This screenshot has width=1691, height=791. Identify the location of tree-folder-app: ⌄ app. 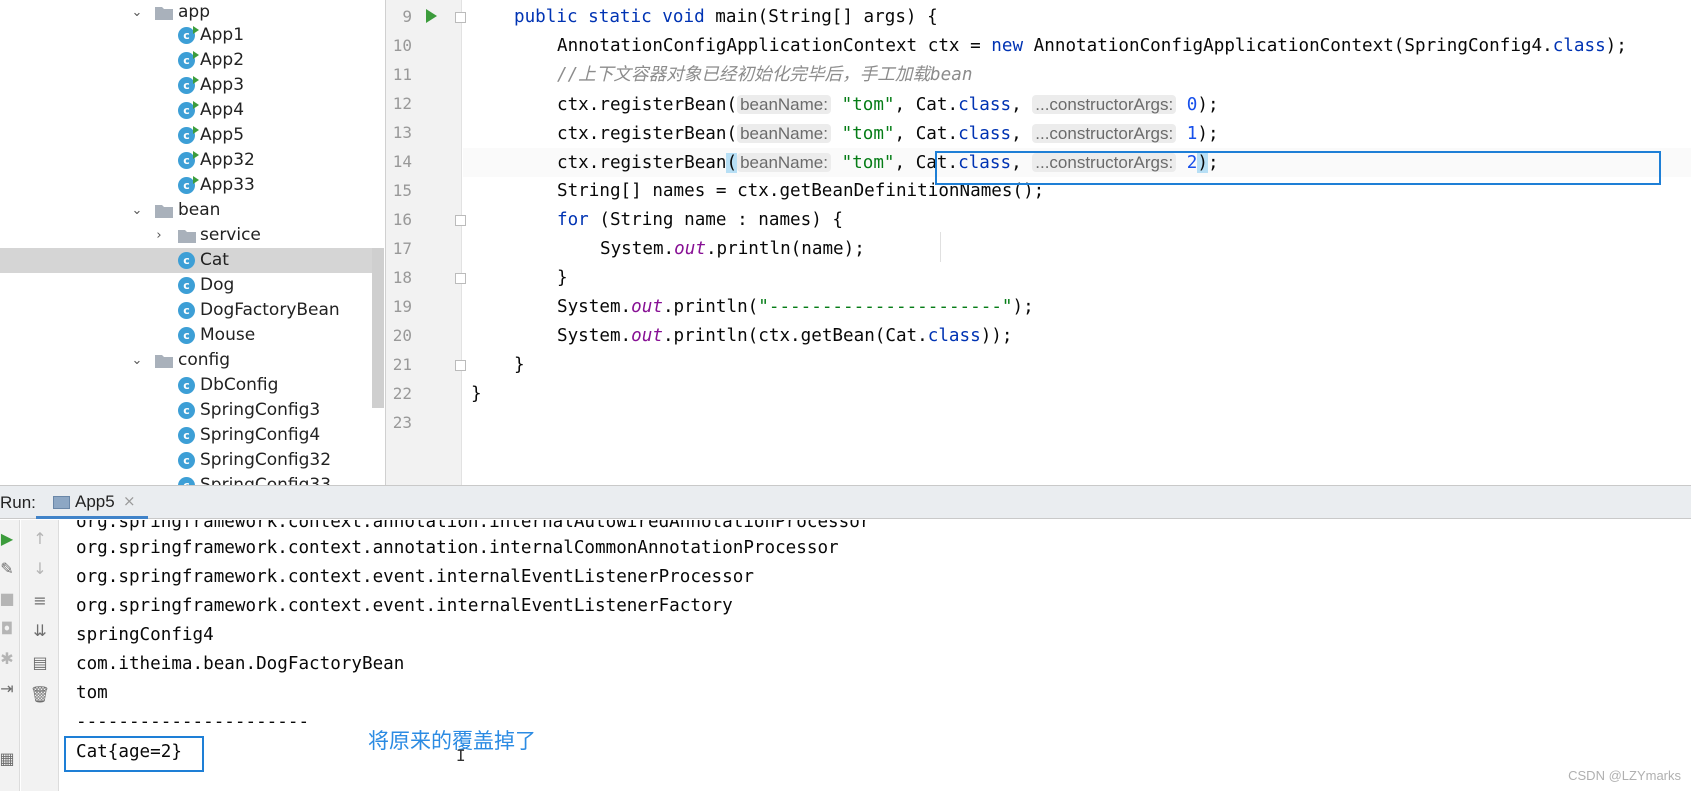
(186, 12).